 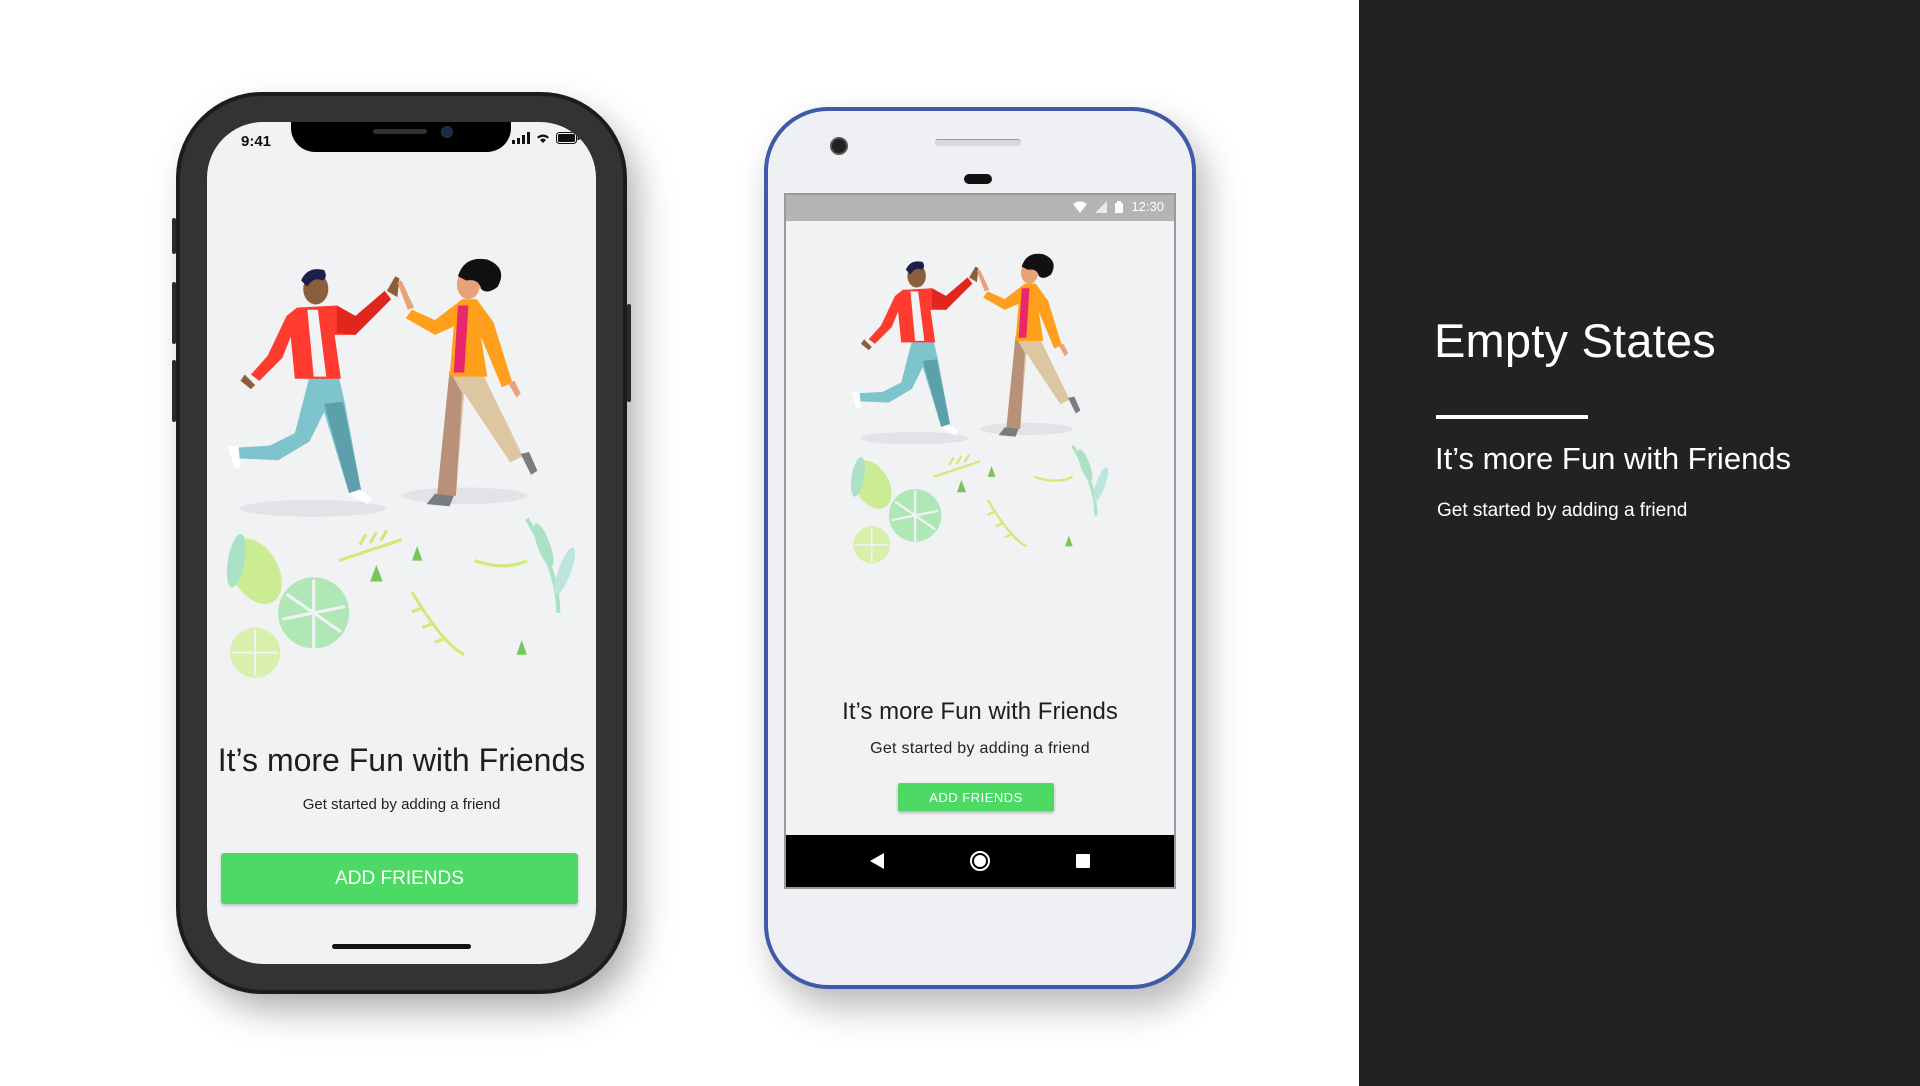 I want to click on panel-subtitle: Get started by adding a friend, so click(x=1562, y=510).